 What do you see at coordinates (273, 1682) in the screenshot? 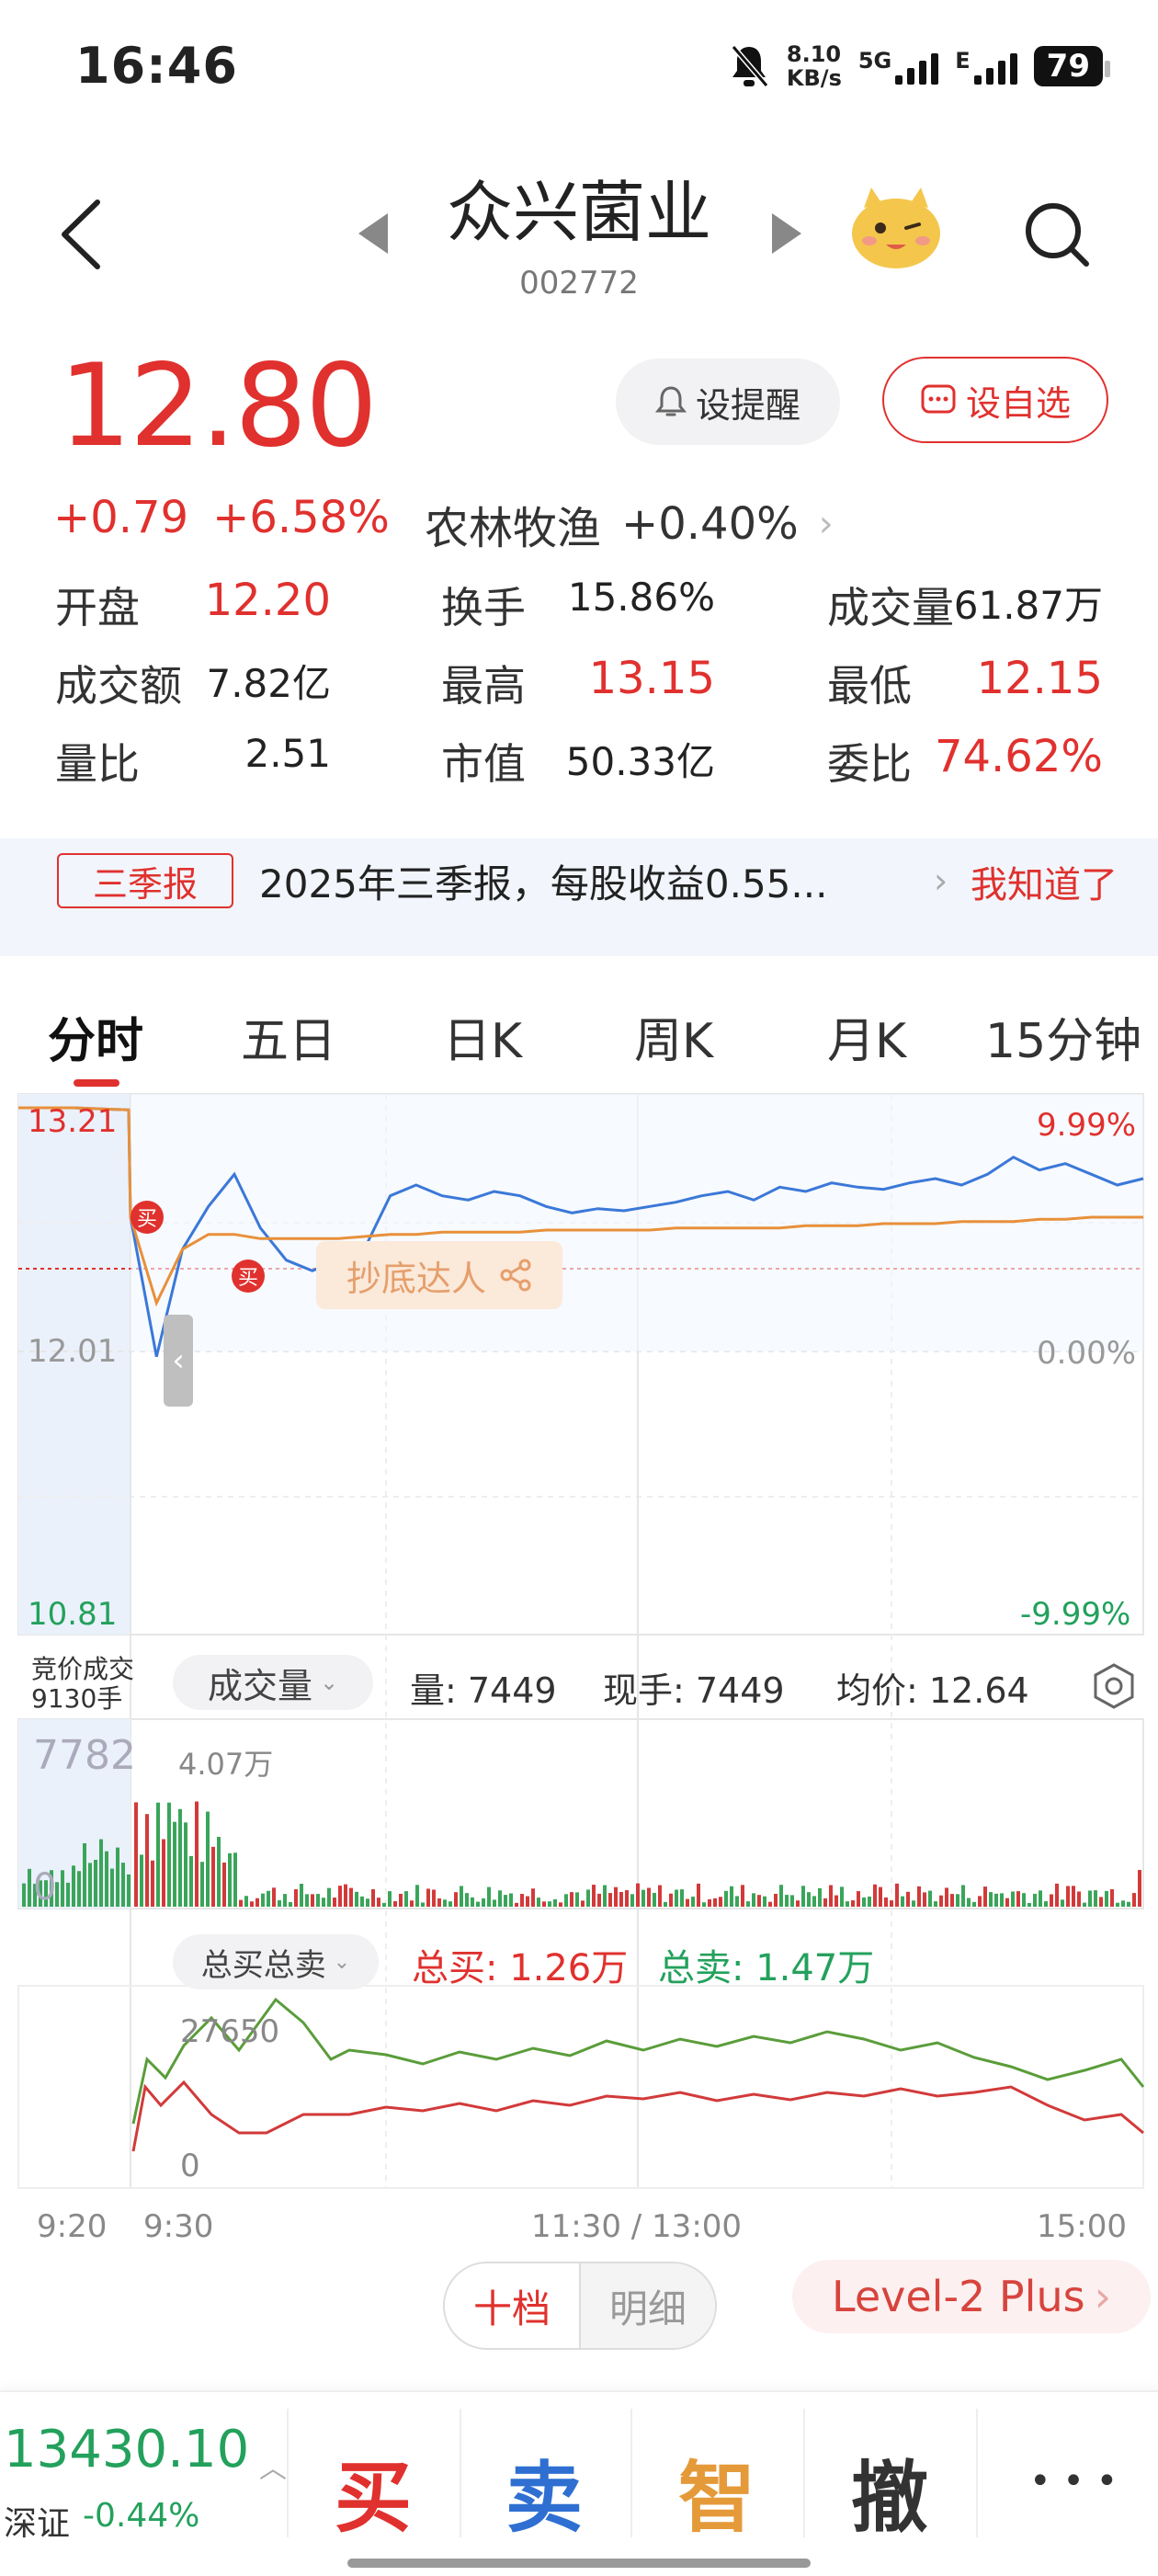
I see `indicator-selector-volume: 成交量 ⌄` at bounding box center [273, 1682].